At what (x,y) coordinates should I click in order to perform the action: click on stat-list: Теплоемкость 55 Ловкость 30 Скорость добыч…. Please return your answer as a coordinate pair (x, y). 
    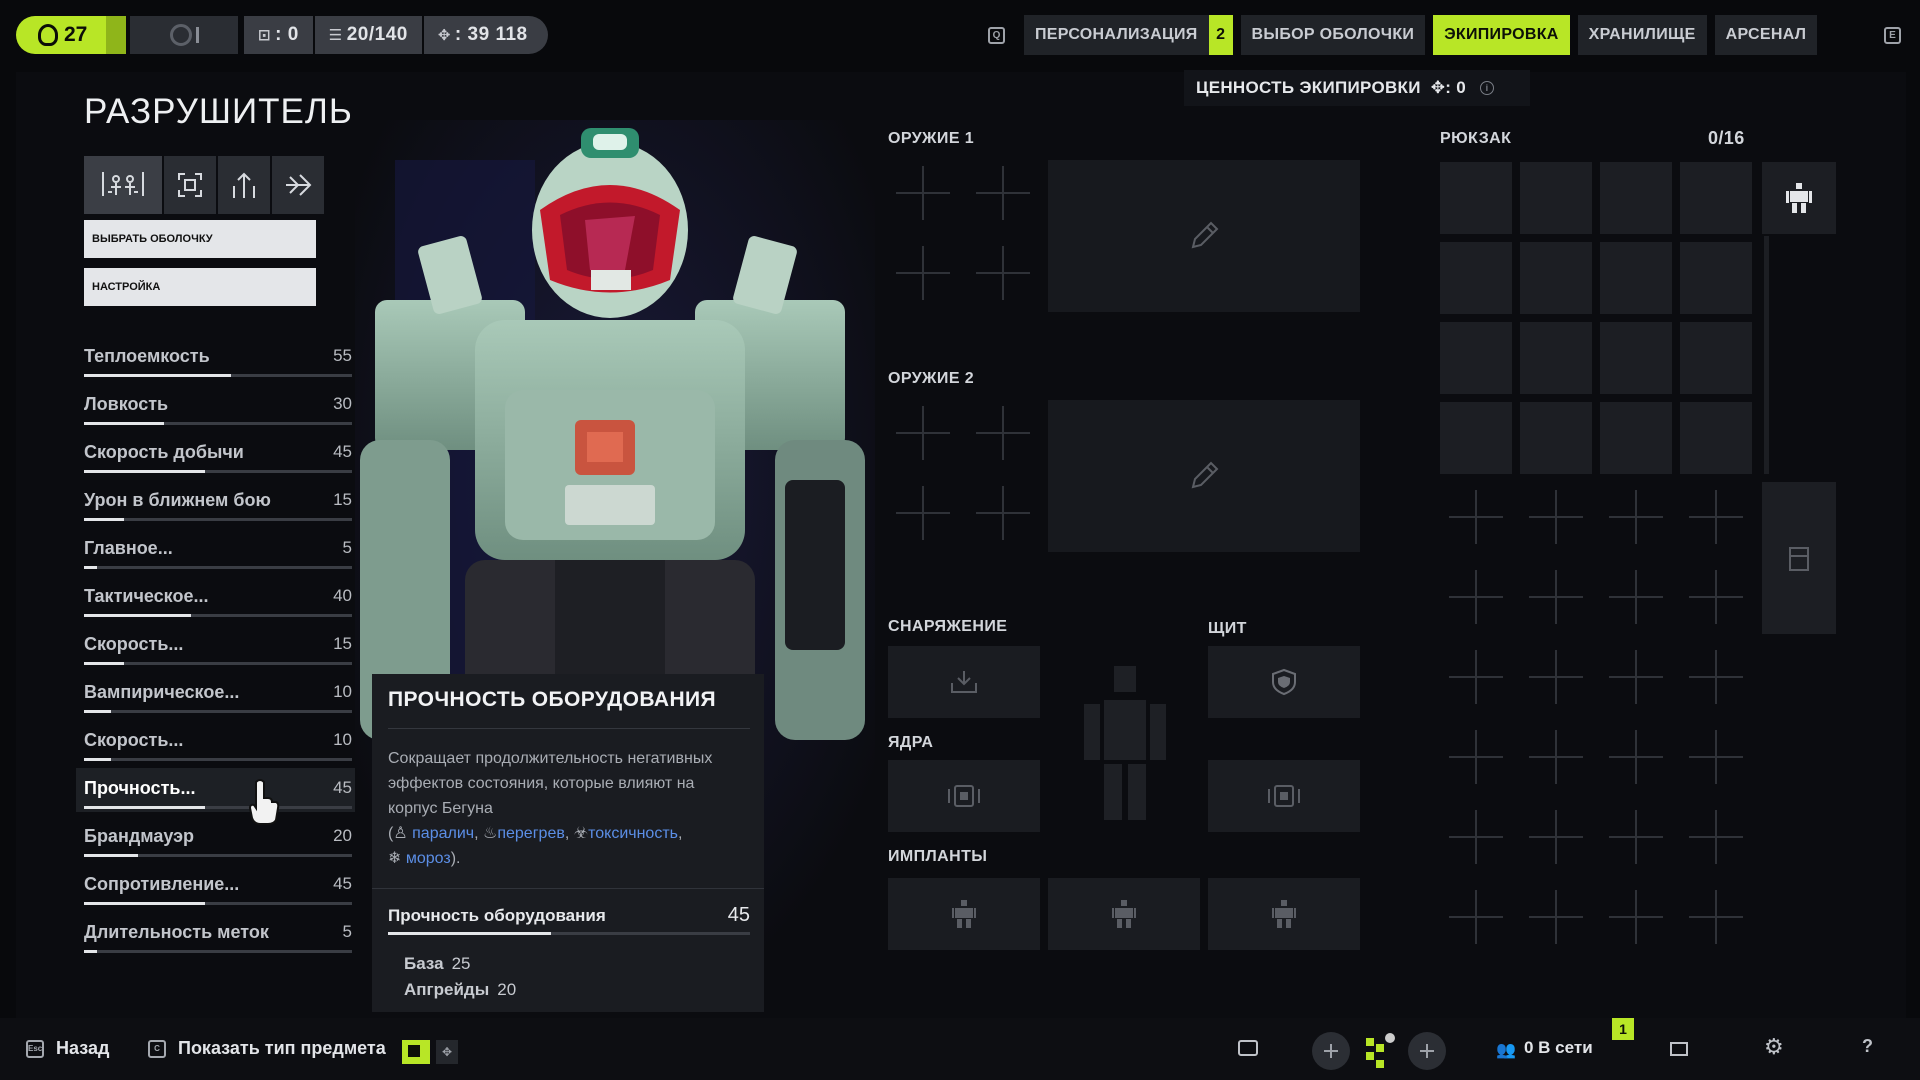
    Looking at the image, I should click on (217, 654).